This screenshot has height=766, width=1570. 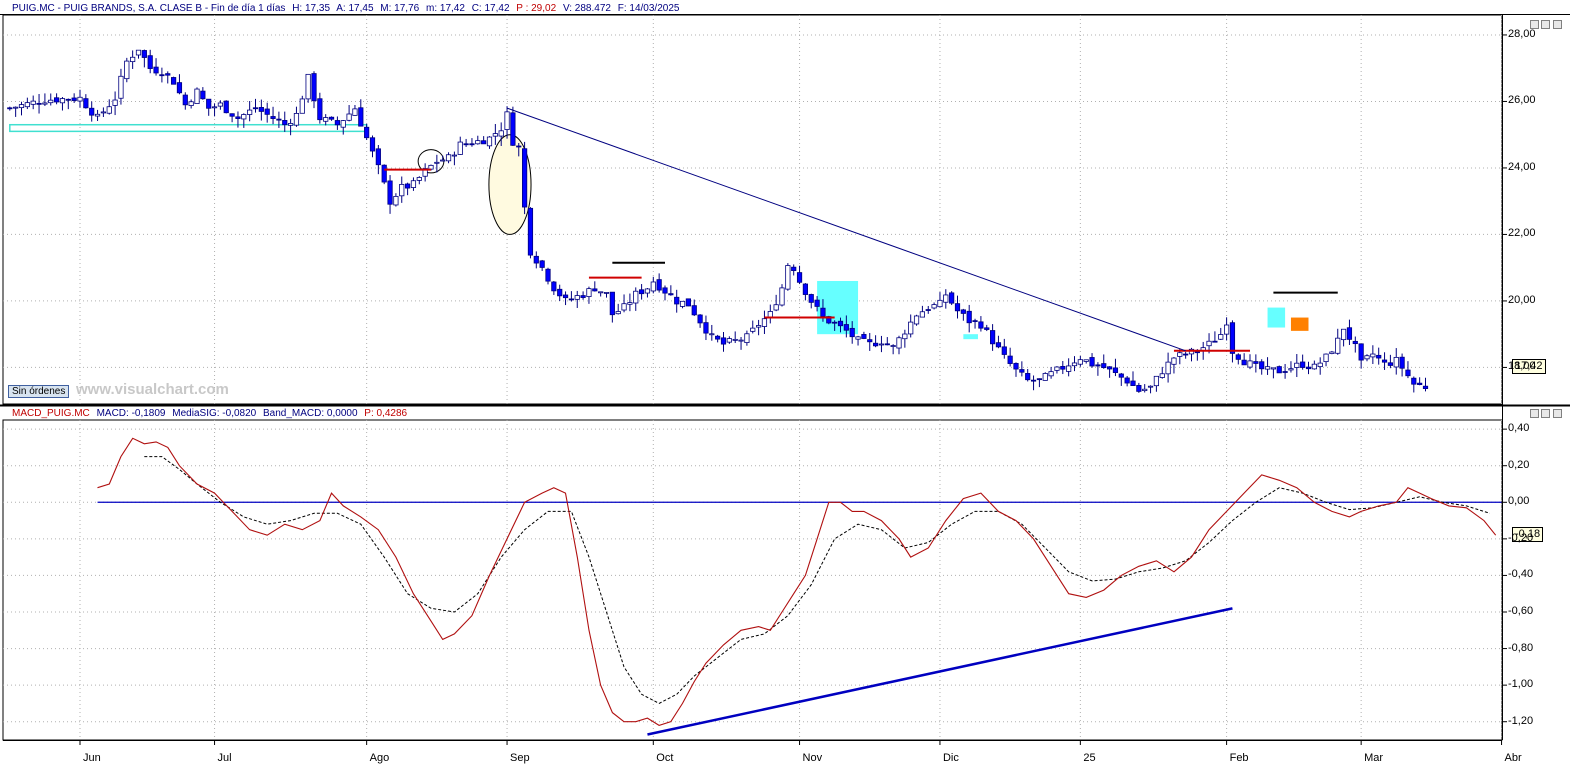 I want to click on macd-y-tick-label: 0,40, so click(x=1519, y=428).